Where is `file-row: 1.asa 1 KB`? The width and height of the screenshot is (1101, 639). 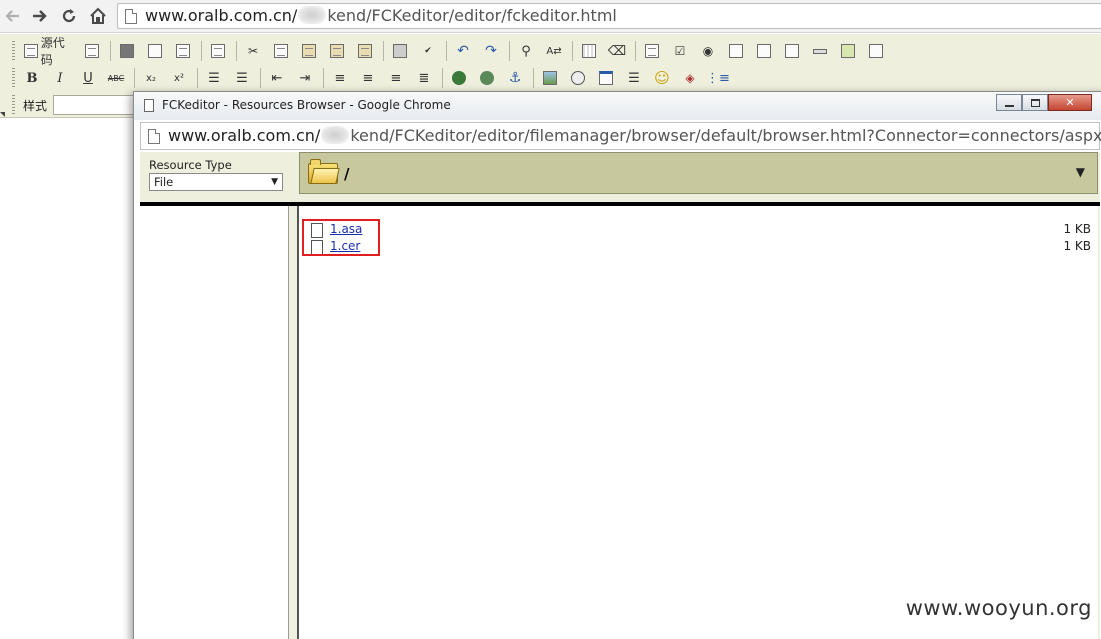
file-row: 1.asa 1 KB is located at coordinates (701, 230).